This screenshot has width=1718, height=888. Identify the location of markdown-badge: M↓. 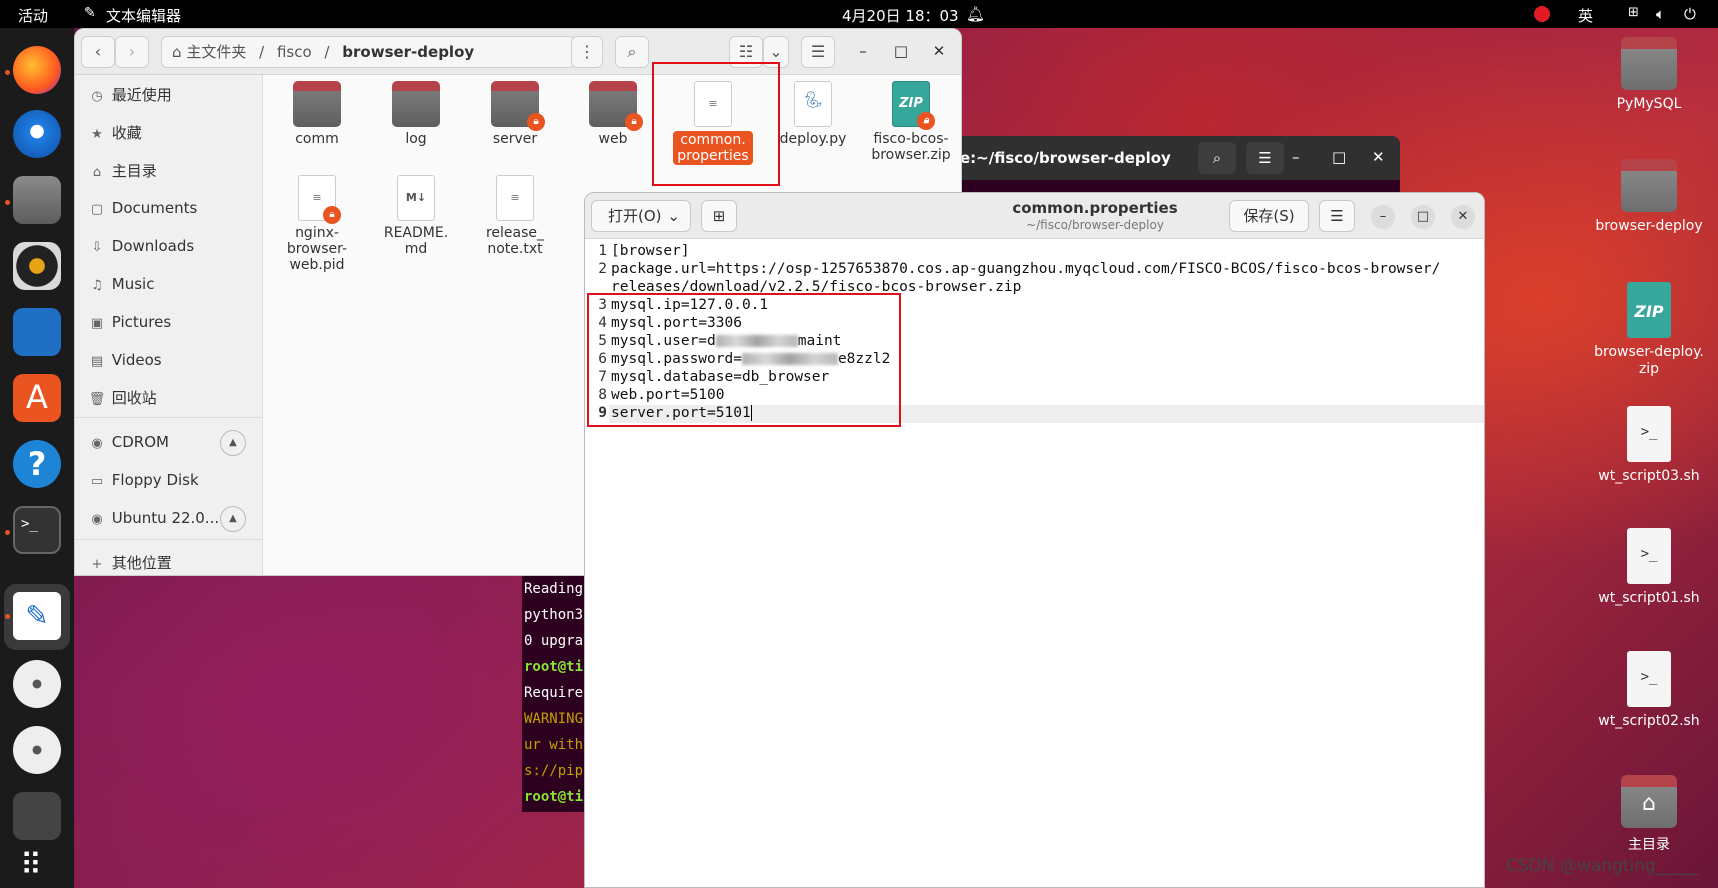
(416, 197).